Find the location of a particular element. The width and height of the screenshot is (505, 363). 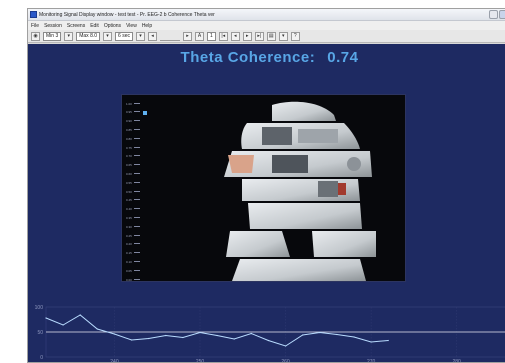

menu-screens: Screens is located at coordinates (76, 26).